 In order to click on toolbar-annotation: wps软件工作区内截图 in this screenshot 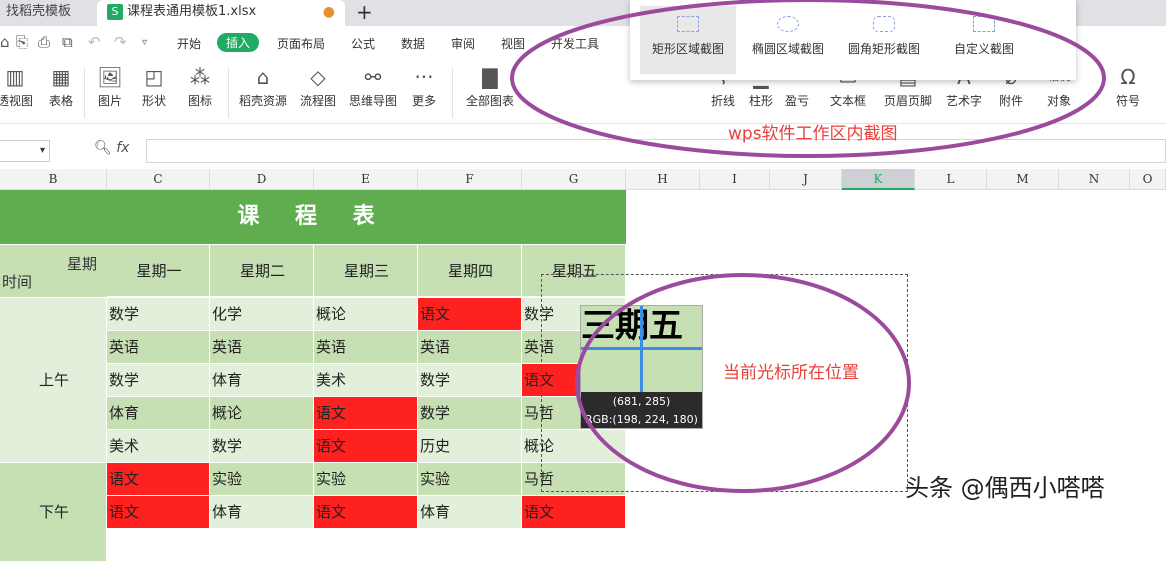, I will do `click(813, 134)`.